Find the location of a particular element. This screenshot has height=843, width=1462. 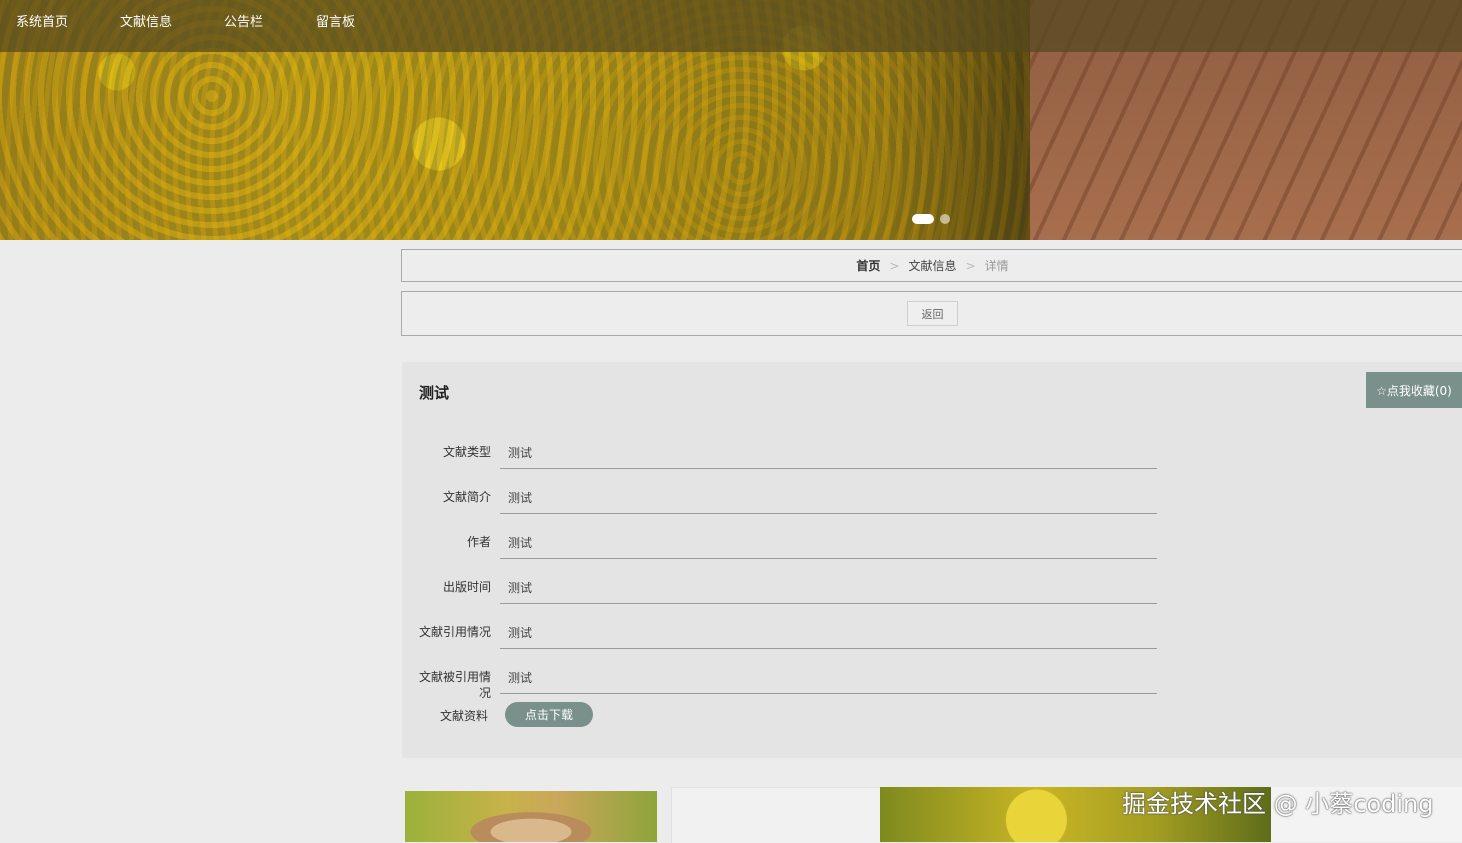

nav-item-literature: 文献信息 is located at coordinates (156, 26).